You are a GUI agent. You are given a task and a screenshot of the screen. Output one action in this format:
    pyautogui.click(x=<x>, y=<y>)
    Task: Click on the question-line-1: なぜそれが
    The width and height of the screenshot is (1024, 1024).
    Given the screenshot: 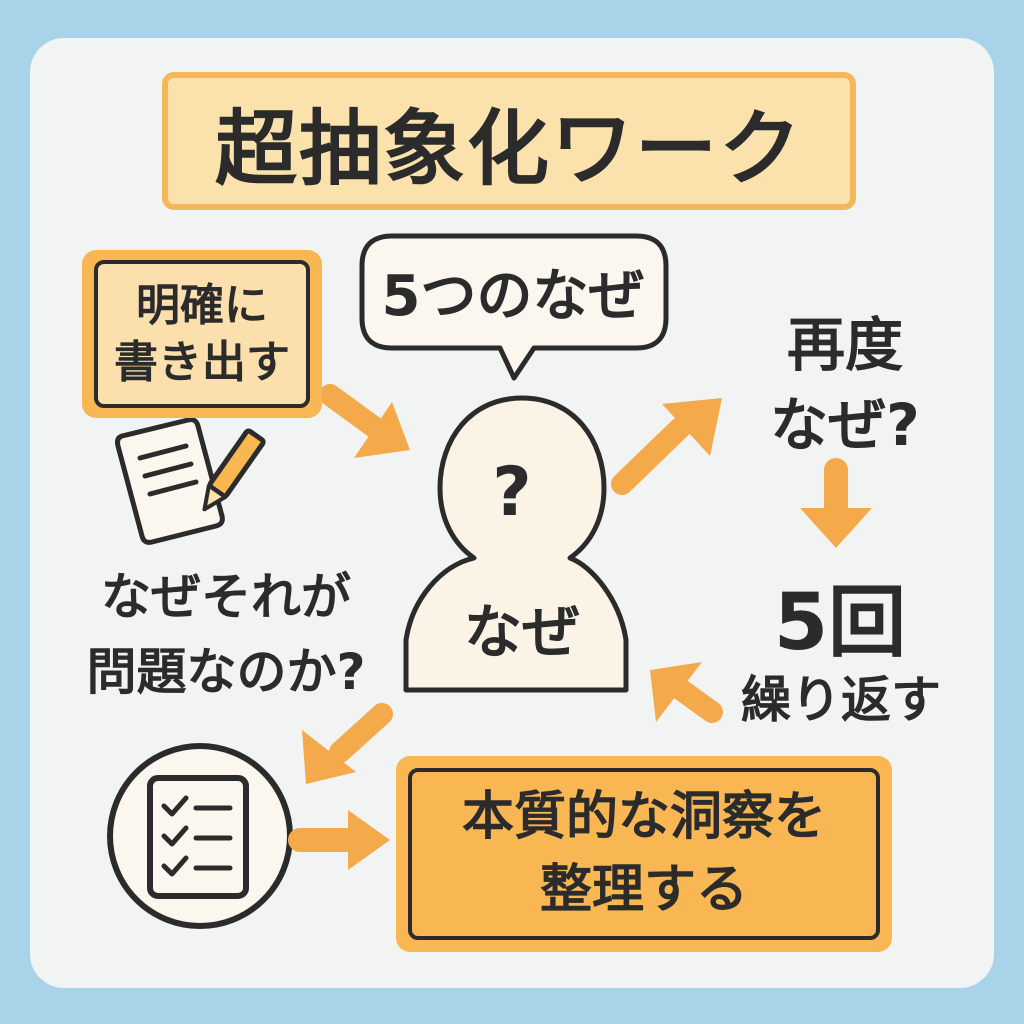 What is the action you would take?
    pyautogui.click(x=226, y=597)
    